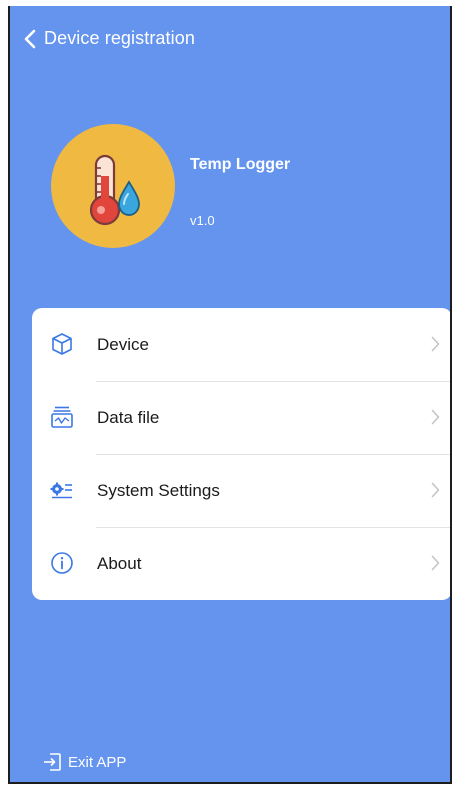  I want to click on menu-item-label: Data file, so click(128, 417).